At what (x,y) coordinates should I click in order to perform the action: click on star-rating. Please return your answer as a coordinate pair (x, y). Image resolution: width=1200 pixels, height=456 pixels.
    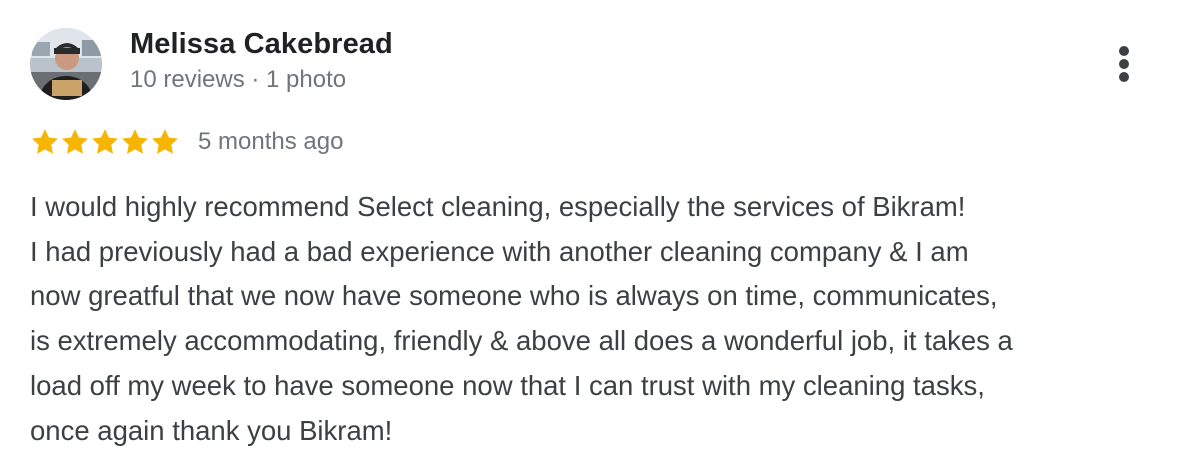
    Looking at the image, I should click on (105, 142).